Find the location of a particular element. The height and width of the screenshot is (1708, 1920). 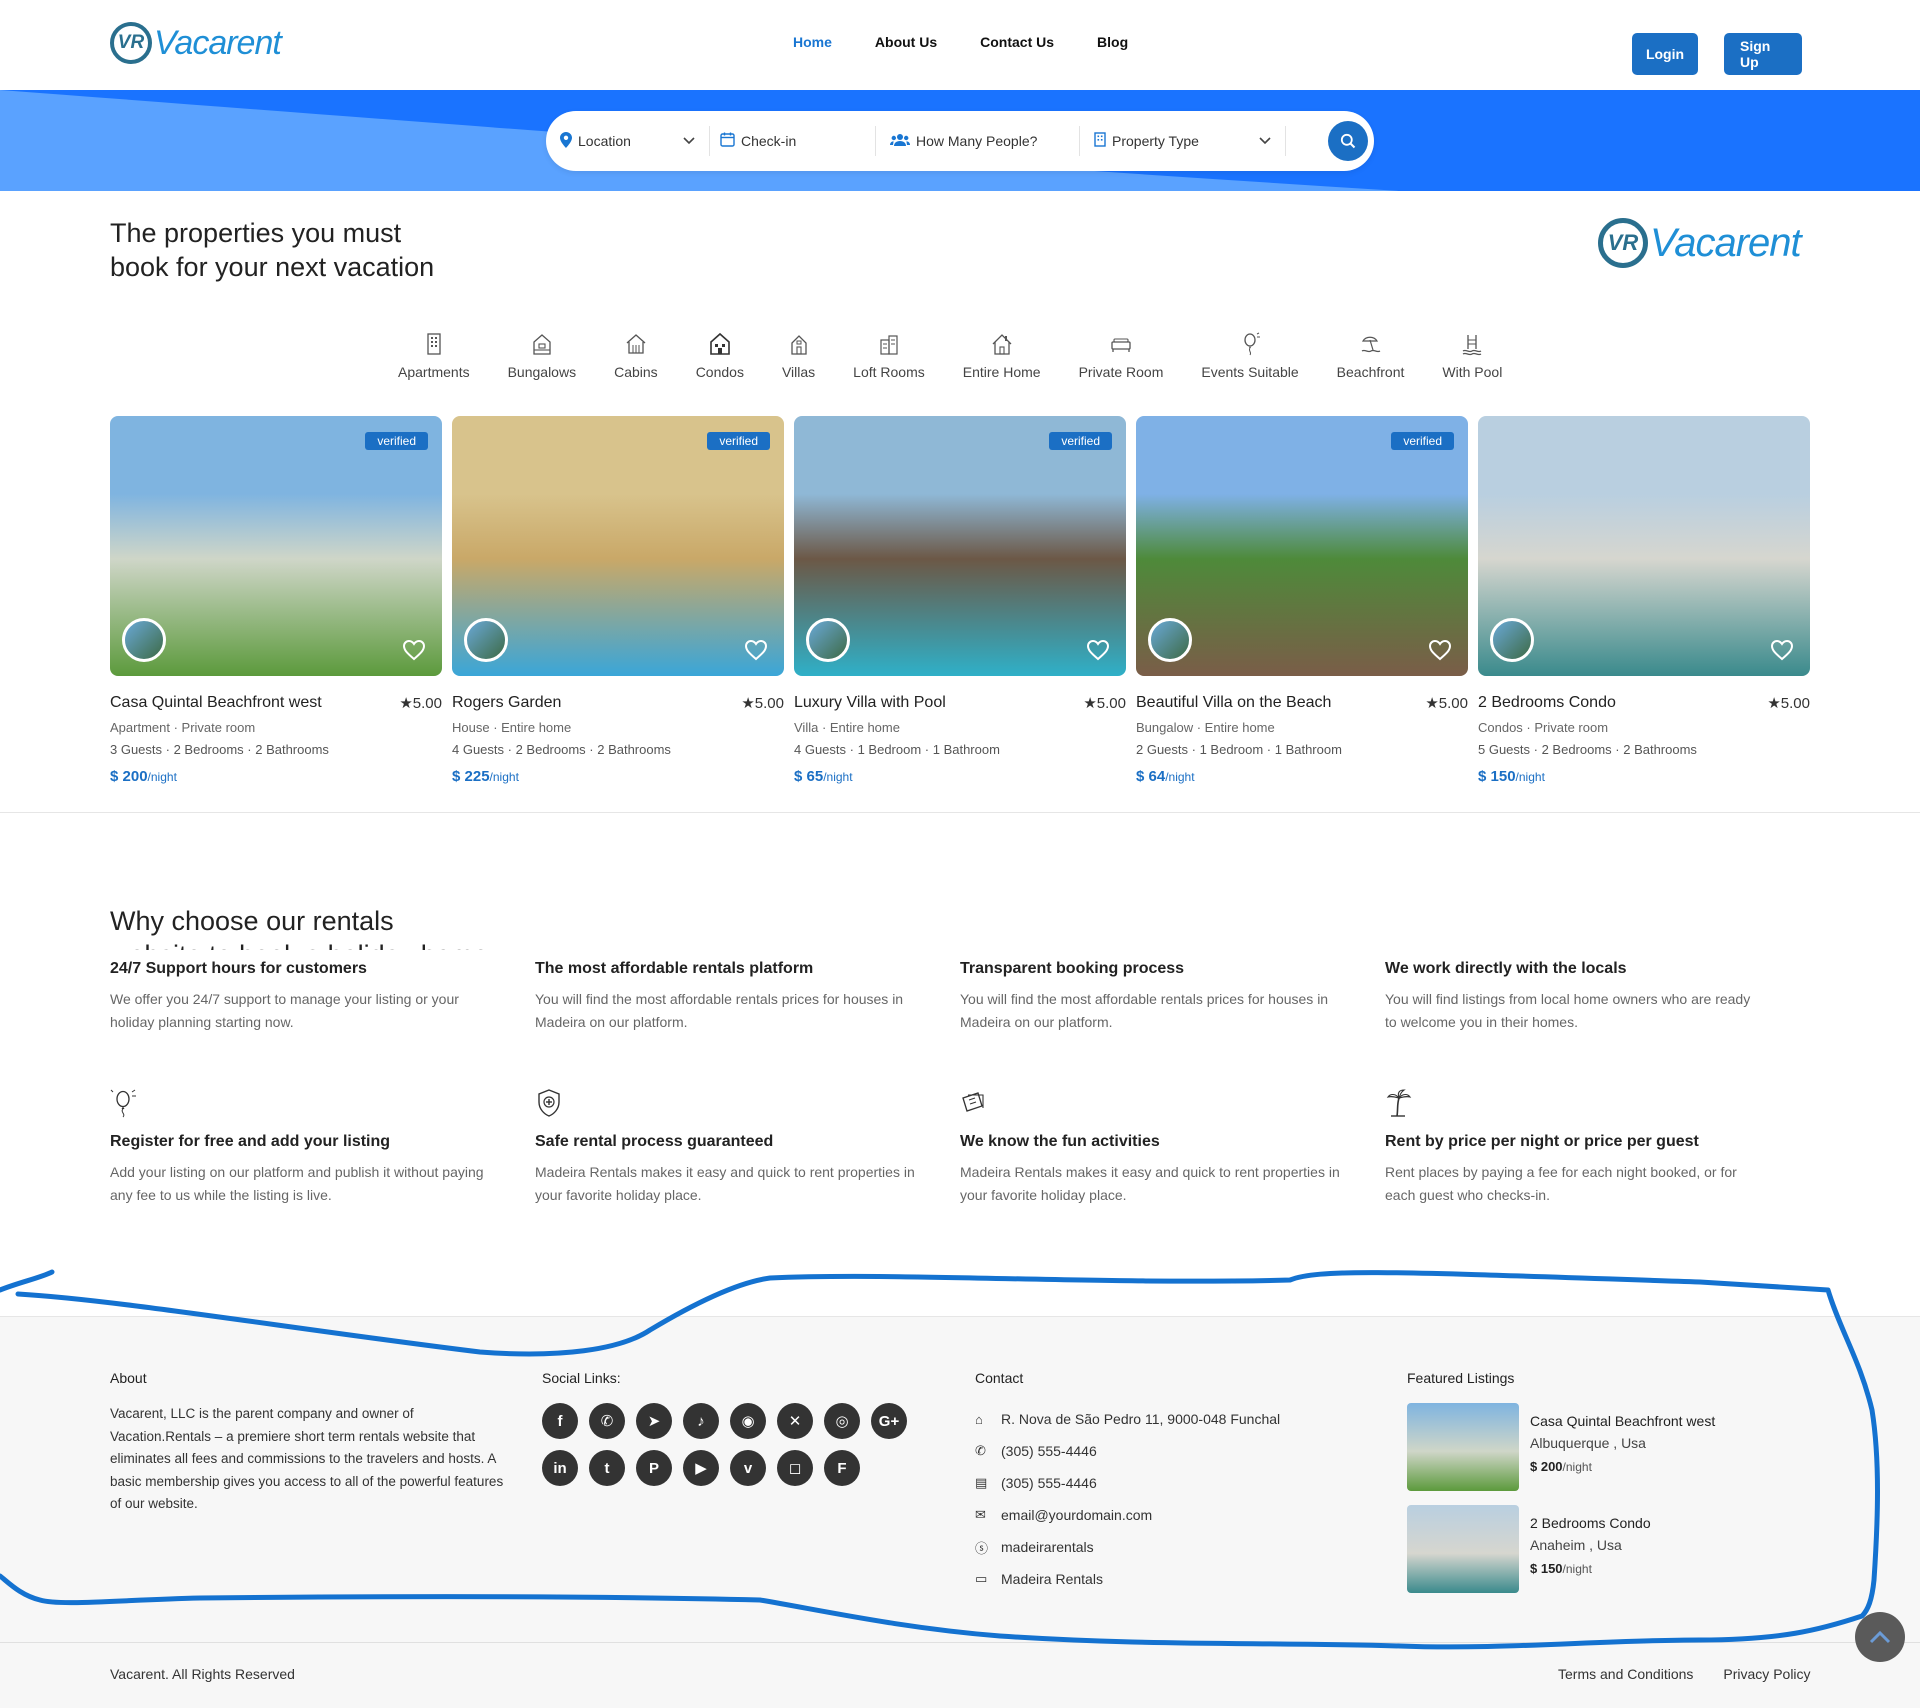

calendar-icon is located at coordinates (727, 141).